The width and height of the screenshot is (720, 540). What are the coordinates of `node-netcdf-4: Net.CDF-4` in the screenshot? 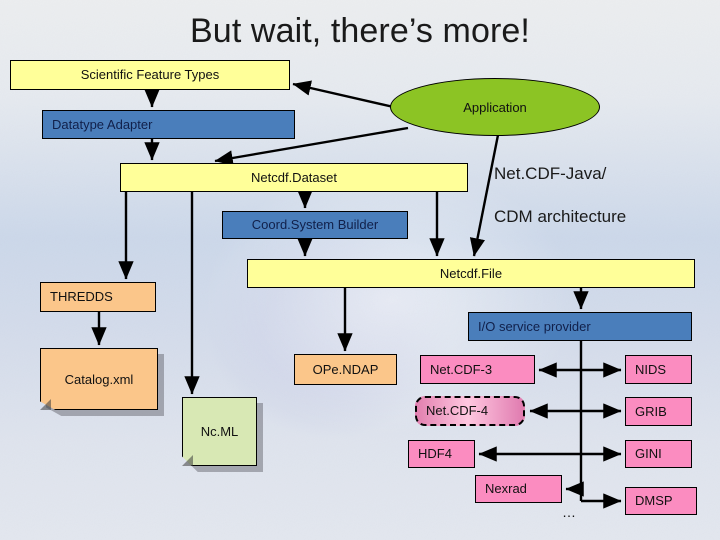 It's located at (470, 411).